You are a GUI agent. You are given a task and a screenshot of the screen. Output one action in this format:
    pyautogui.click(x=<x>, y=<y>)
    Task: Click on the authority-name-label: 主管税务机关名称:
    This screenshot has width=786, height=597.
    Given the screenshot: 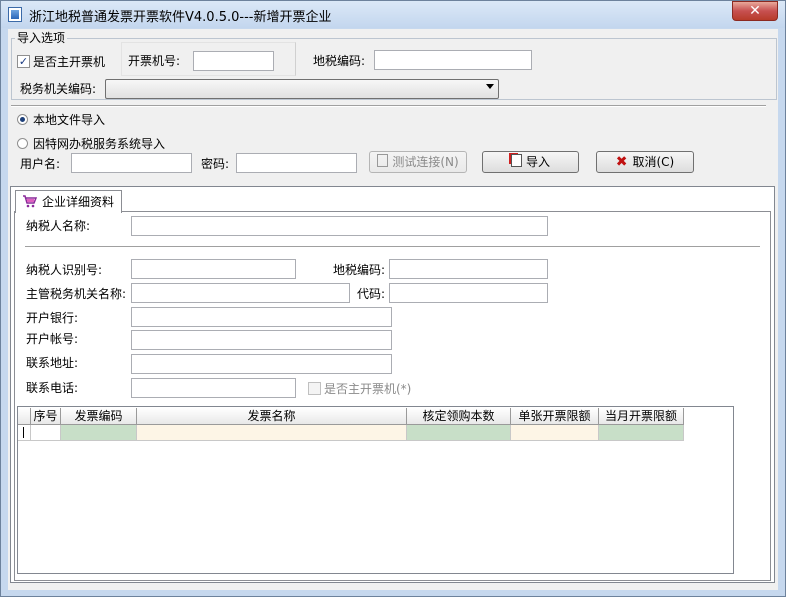 What is the action you would take?
    pyautogui.click(x=76, y=294)
    